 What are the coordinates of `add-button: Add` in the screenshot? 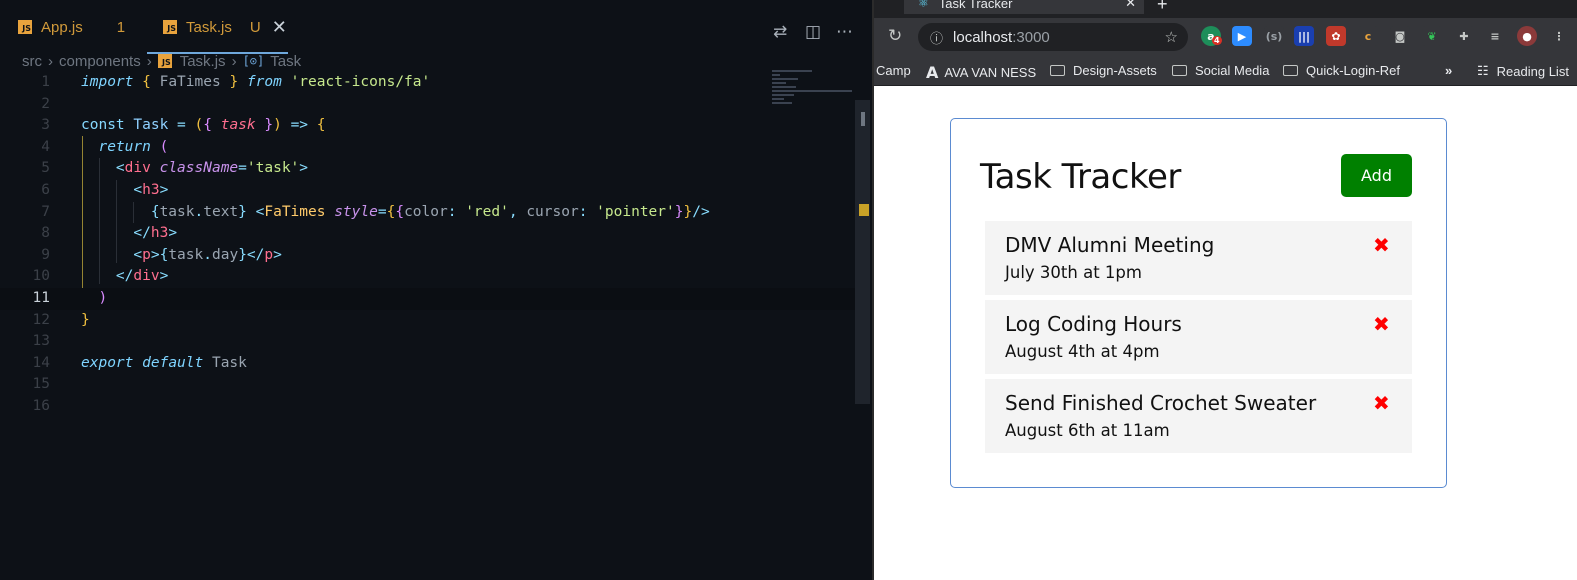 It's located at (1376, 175).